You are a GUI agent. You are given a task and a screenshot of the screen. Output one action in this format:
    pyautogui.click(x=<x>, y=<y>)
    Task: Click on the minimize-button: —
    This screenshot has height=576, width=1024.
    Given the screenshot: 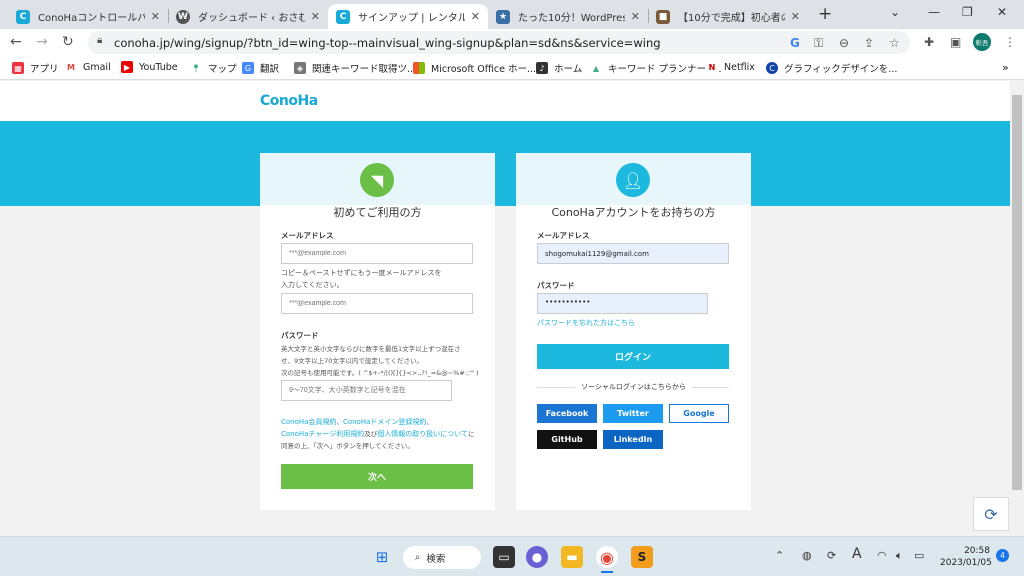 What is the action you would take?
    pyautogui.click(x=934, y=12)
    